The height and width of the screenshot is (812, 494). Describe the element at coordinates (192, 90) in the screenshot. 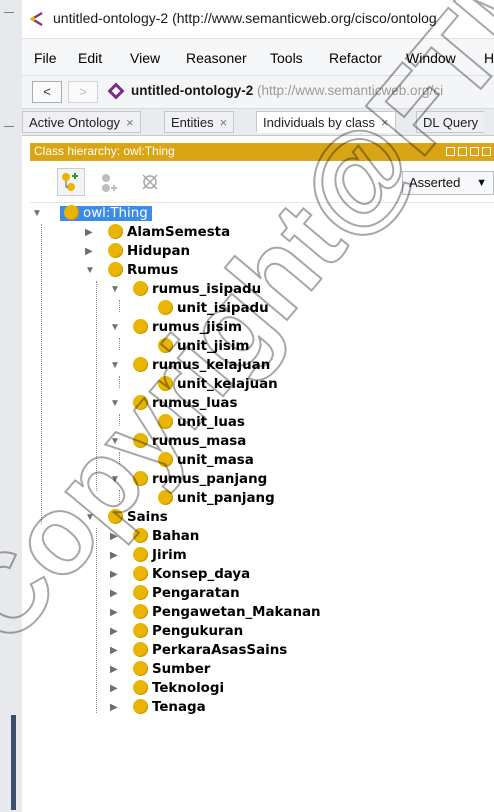

I see `ontology-name: untitled-ontology-2` at that location.